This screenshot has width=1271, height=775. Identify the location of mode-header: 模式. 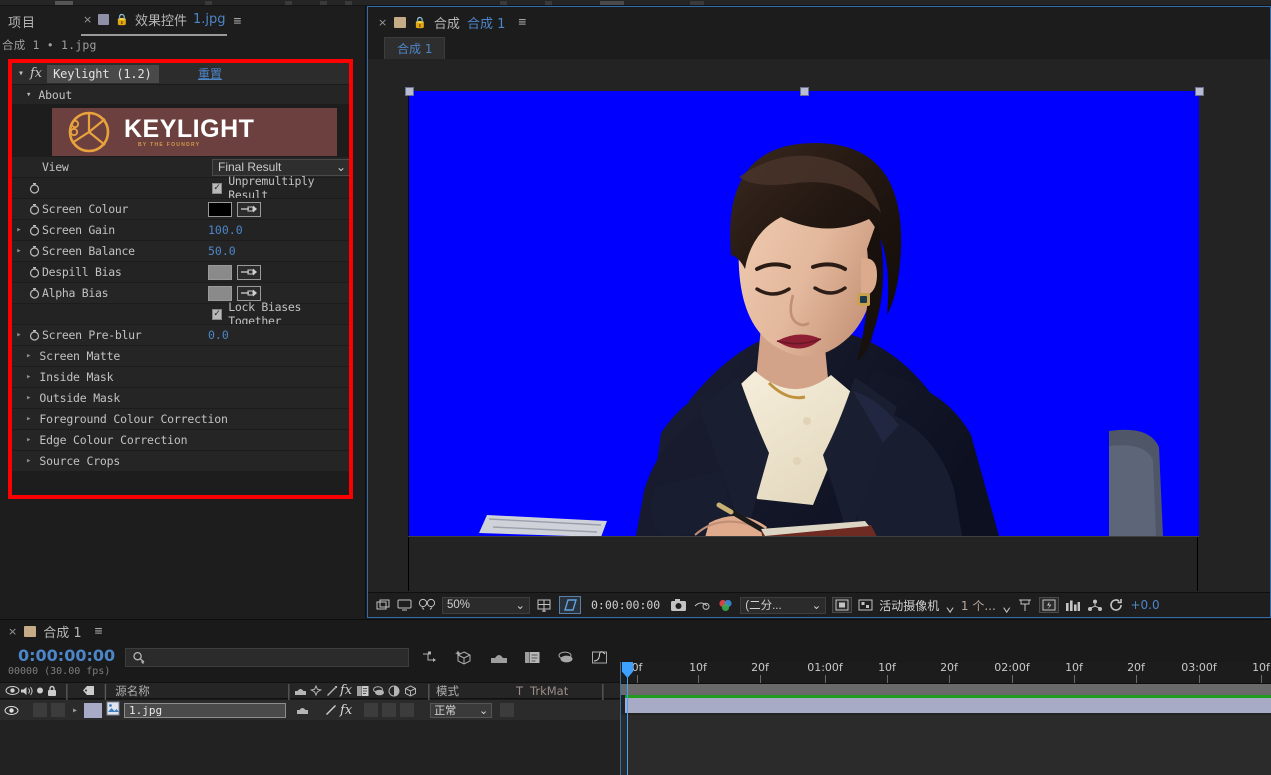
(447, 691).